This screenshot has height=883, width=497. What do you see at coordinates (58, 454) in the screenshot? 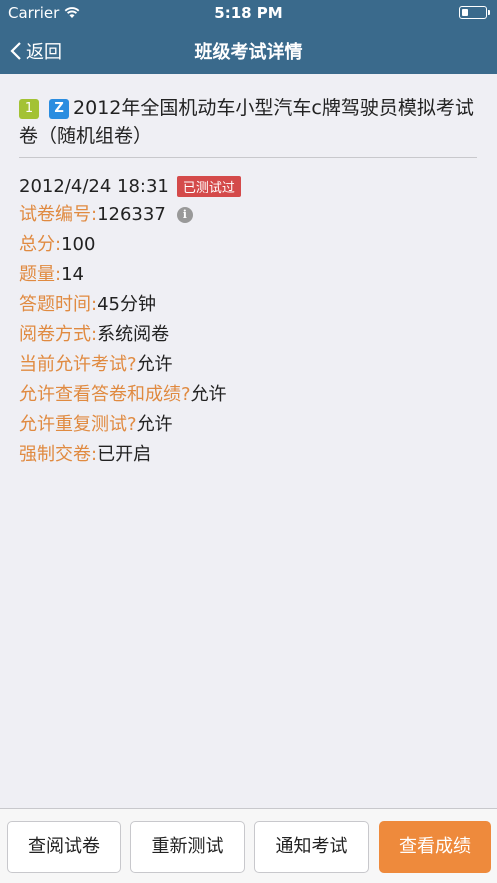
I see `detail-label: 强制交卷:` at bounding box center [58, 454].